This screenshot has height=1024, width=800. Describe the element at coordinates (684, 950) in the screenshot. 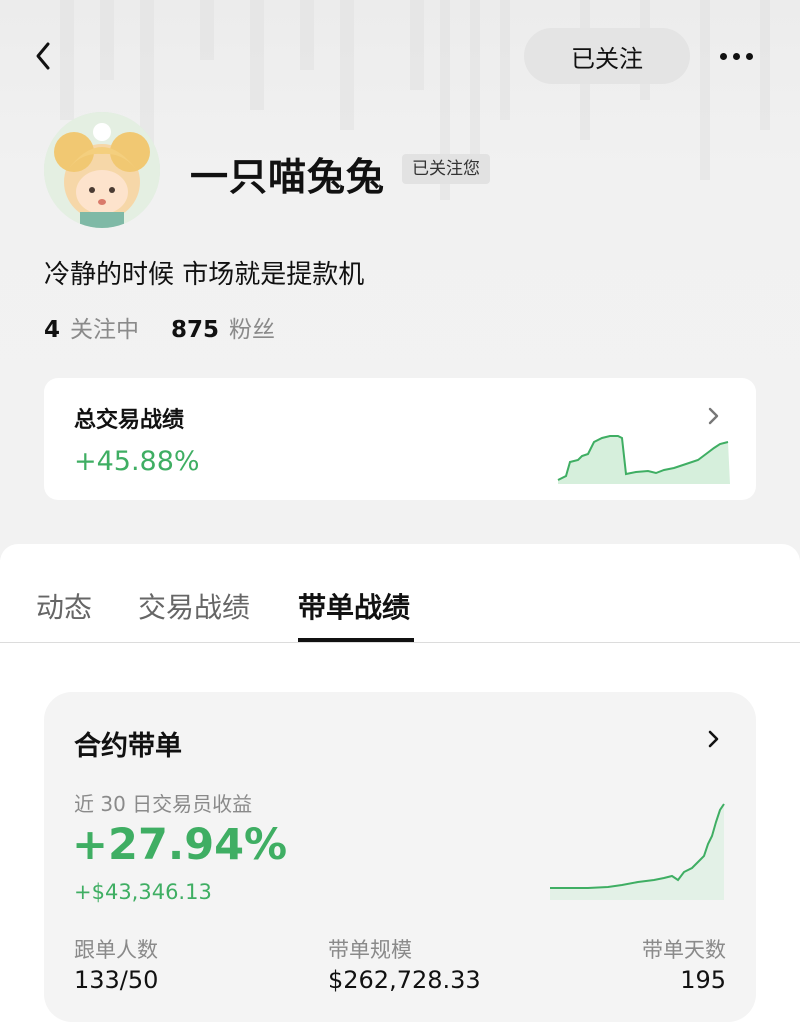

I see `lead-days-label: 带单天数` at that location.